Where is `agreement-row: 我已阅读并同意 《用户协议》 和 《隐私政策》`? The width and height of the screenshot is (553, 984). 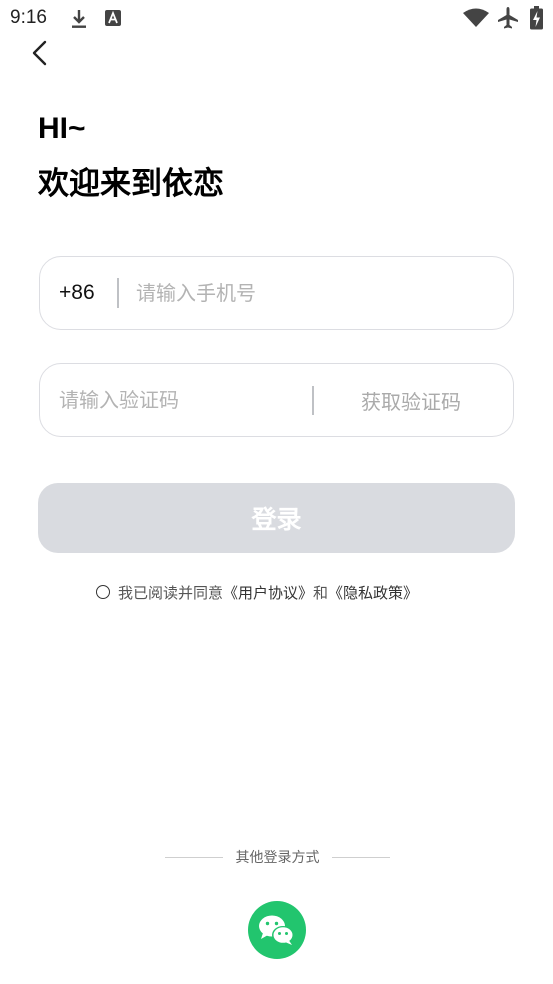 agreement-row: 我已阅读并同意 《用户协议》 和 《隐私政策》 is located at coordinates (257, 592).